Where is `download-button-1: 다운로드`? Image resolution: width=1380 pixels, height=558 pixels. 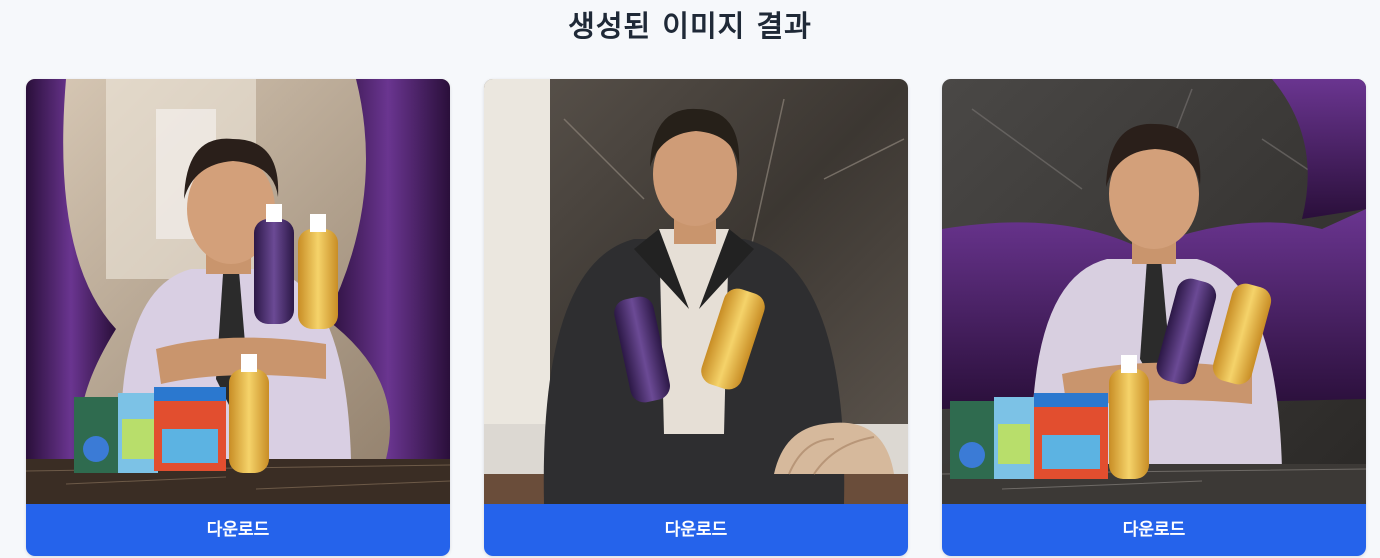
download-button-1: 다운로드 is located at coordinates (238, 530).